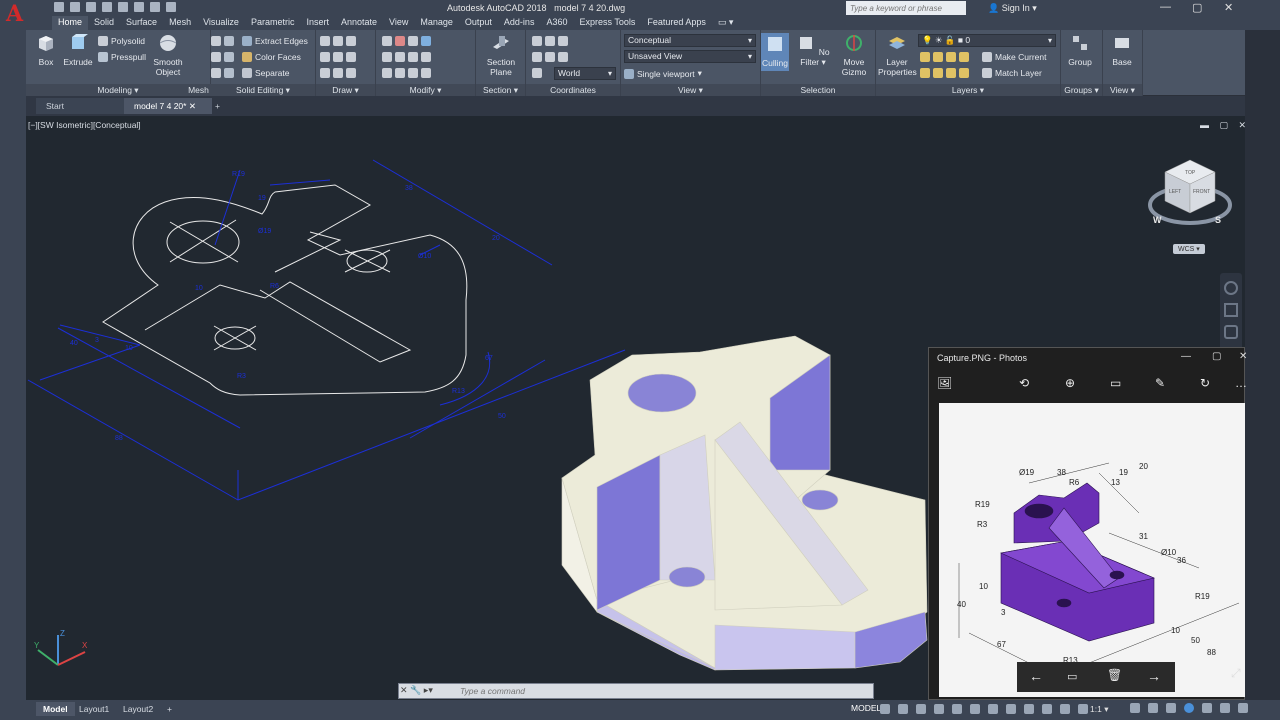 Image resolution: width=1280 pixels, height=720 pixels. I want to click on ribbon-tab-home: Home, so click(70, 23).